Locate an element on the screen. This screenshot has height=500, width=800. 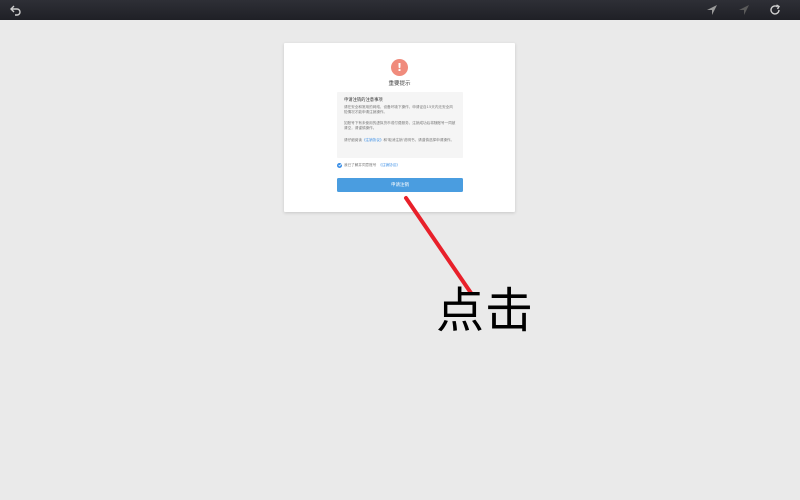
annotation-line is located at coordinates (438, 245).